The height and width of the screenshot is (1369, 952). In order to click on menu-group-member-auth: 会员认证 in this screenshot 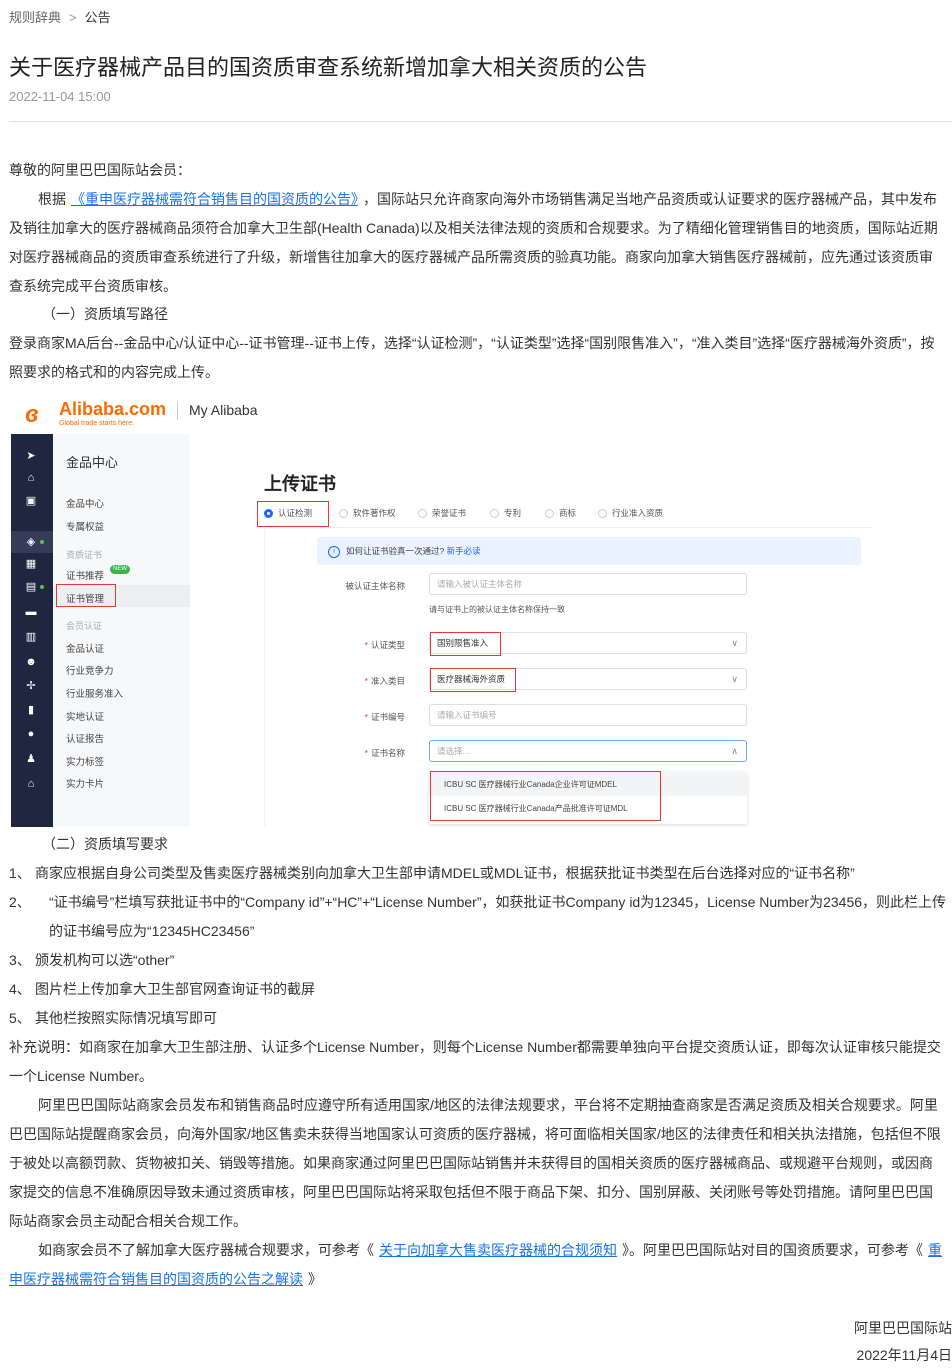, I will do `click(84, 626)`.